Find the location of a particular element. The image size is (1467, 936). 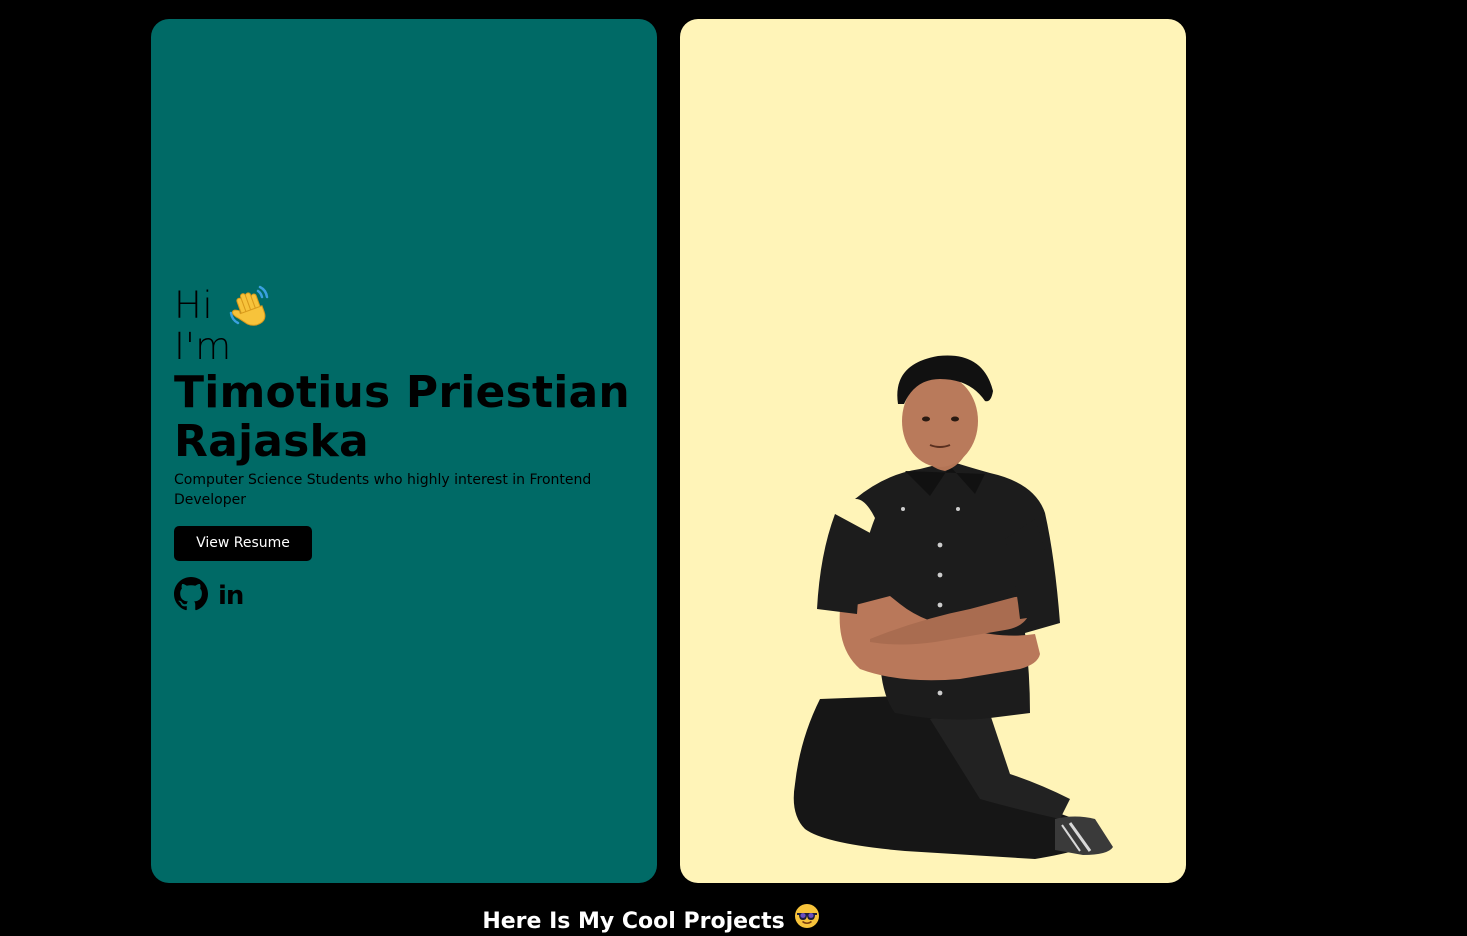

social-links: in is located at coordinates (409, 596).